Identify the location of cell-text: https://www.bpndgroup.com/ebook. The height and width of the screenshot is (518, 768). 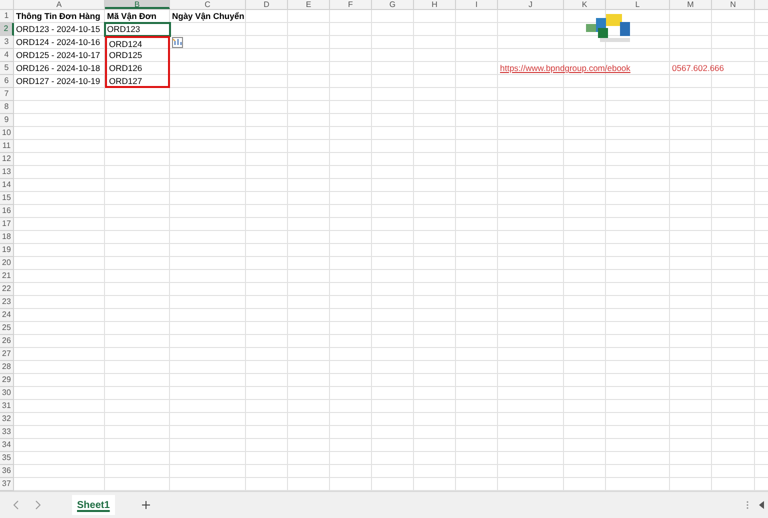
(565, 68).